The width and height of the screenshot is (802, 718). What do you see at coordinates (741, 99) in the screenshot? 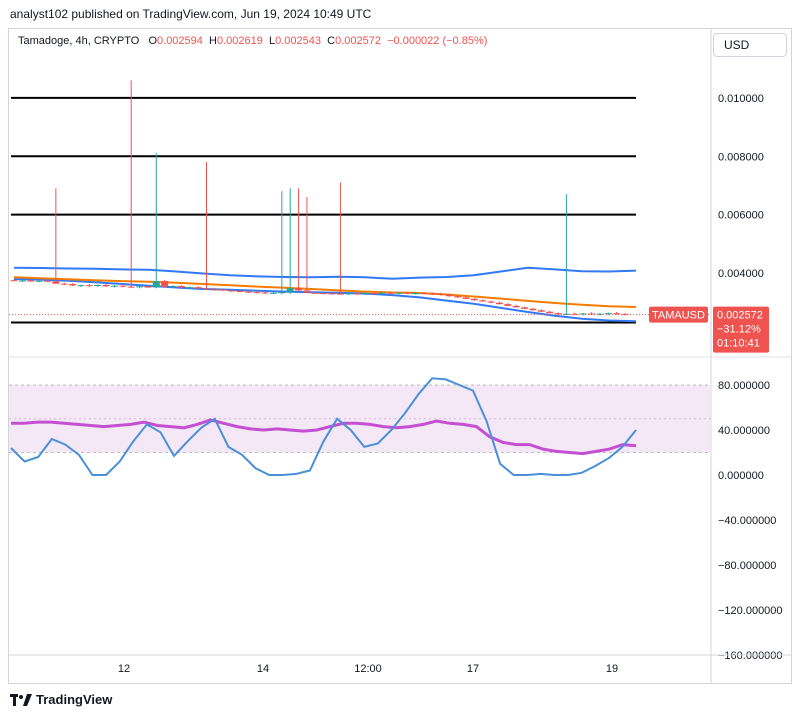
I see `price-tick-label: 0.010000` at bounding box center [741, 99].